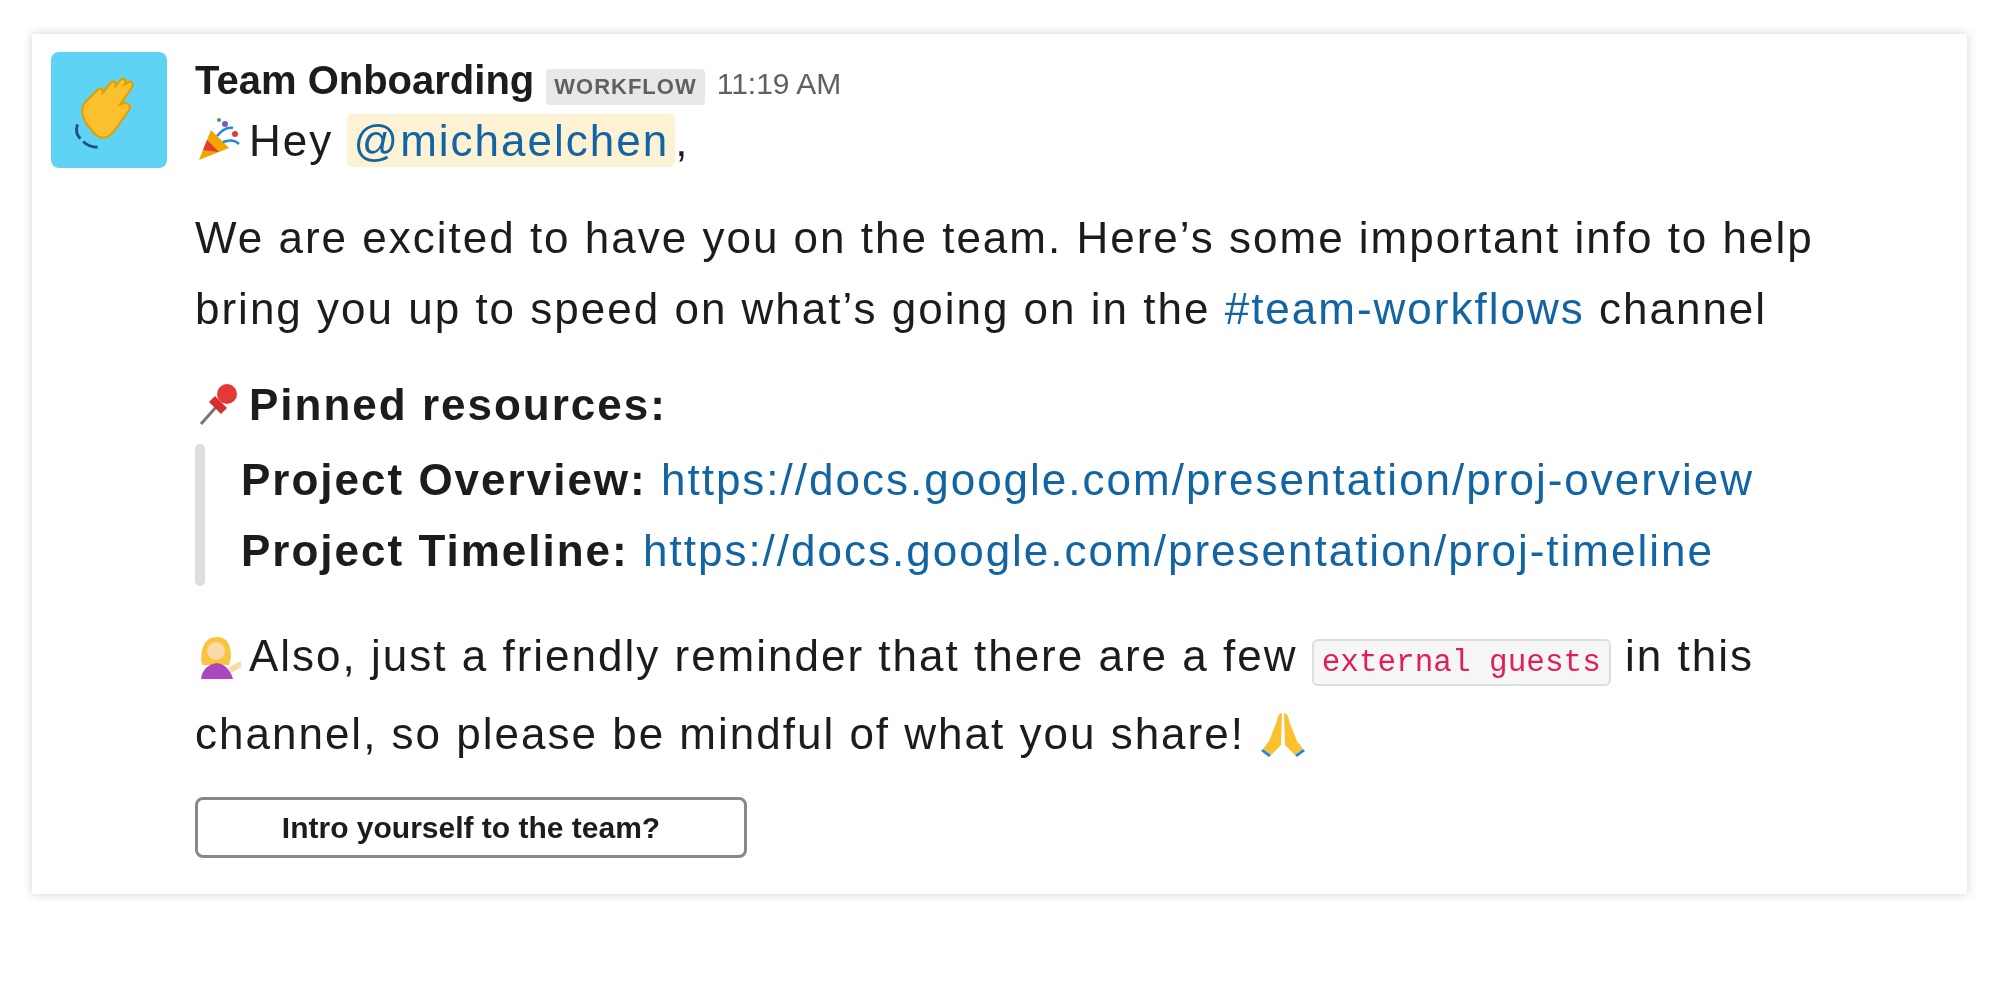  What do you see at coordinates (511, 140) in the screenshot?
I see `user-mention: @michaelchen` at bounding box center [511, 140].